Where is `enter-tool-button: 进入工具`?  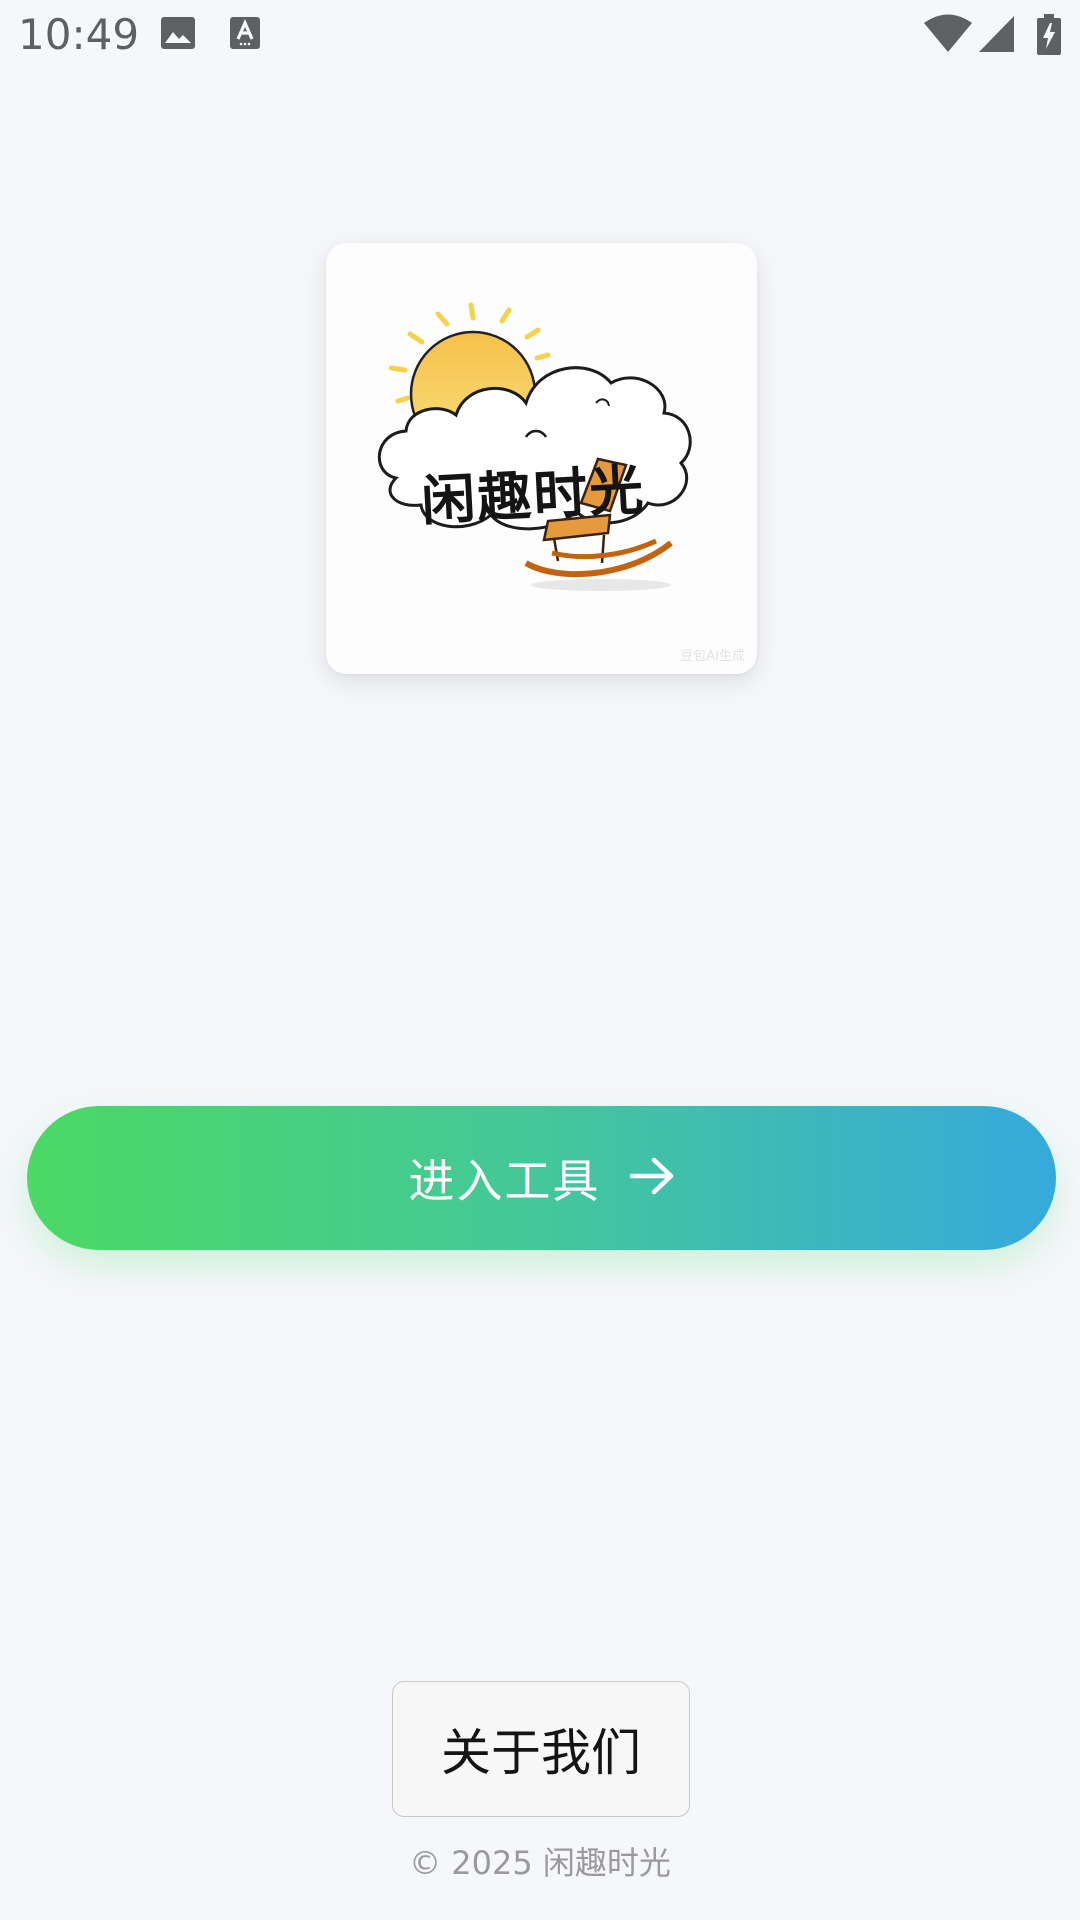
enter-tool-button: 进入工具 is located at coordinates (541, 1178).